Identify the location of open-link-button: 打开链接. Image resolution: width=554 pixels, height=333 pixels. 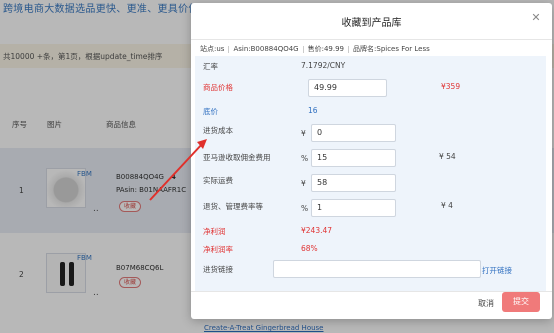
(497, 270).